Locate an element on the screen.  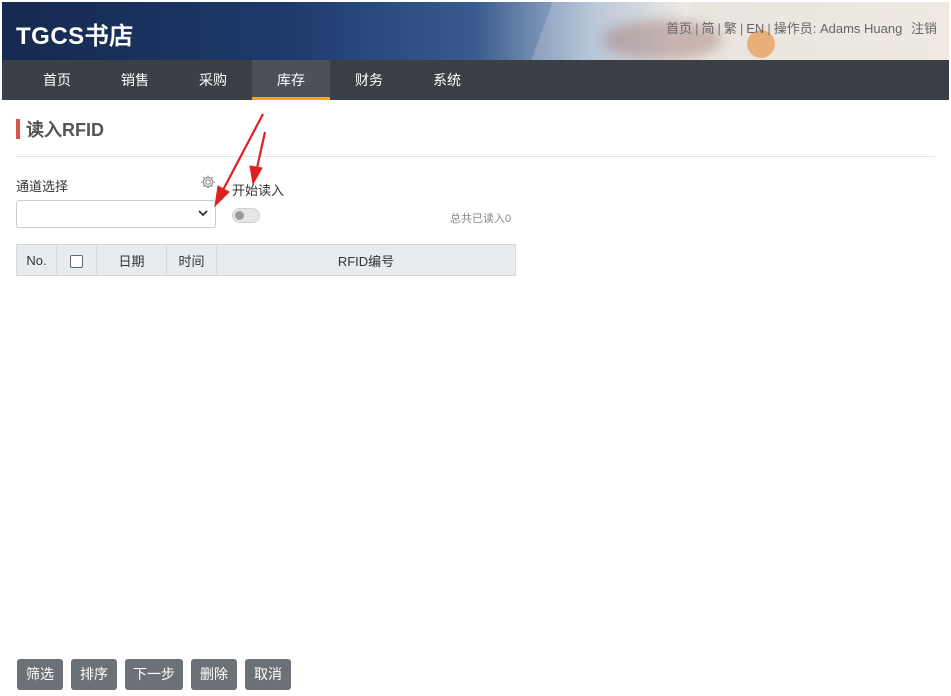
col-select-header is located at coordinates (76, 260).